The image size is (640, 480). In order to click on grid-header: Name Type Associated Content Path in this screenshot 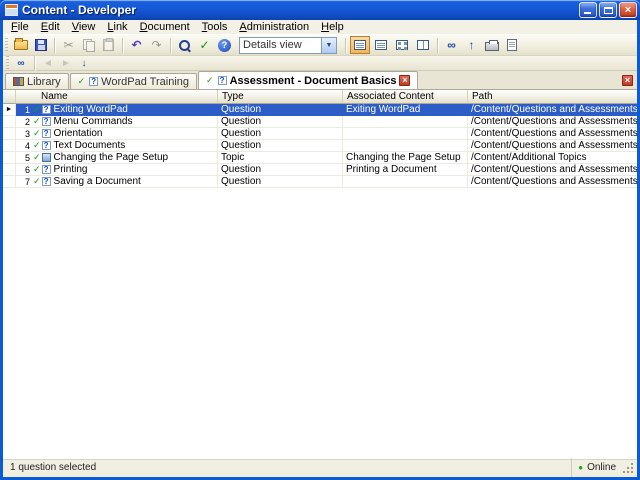, I will do `click(320, 97)`.